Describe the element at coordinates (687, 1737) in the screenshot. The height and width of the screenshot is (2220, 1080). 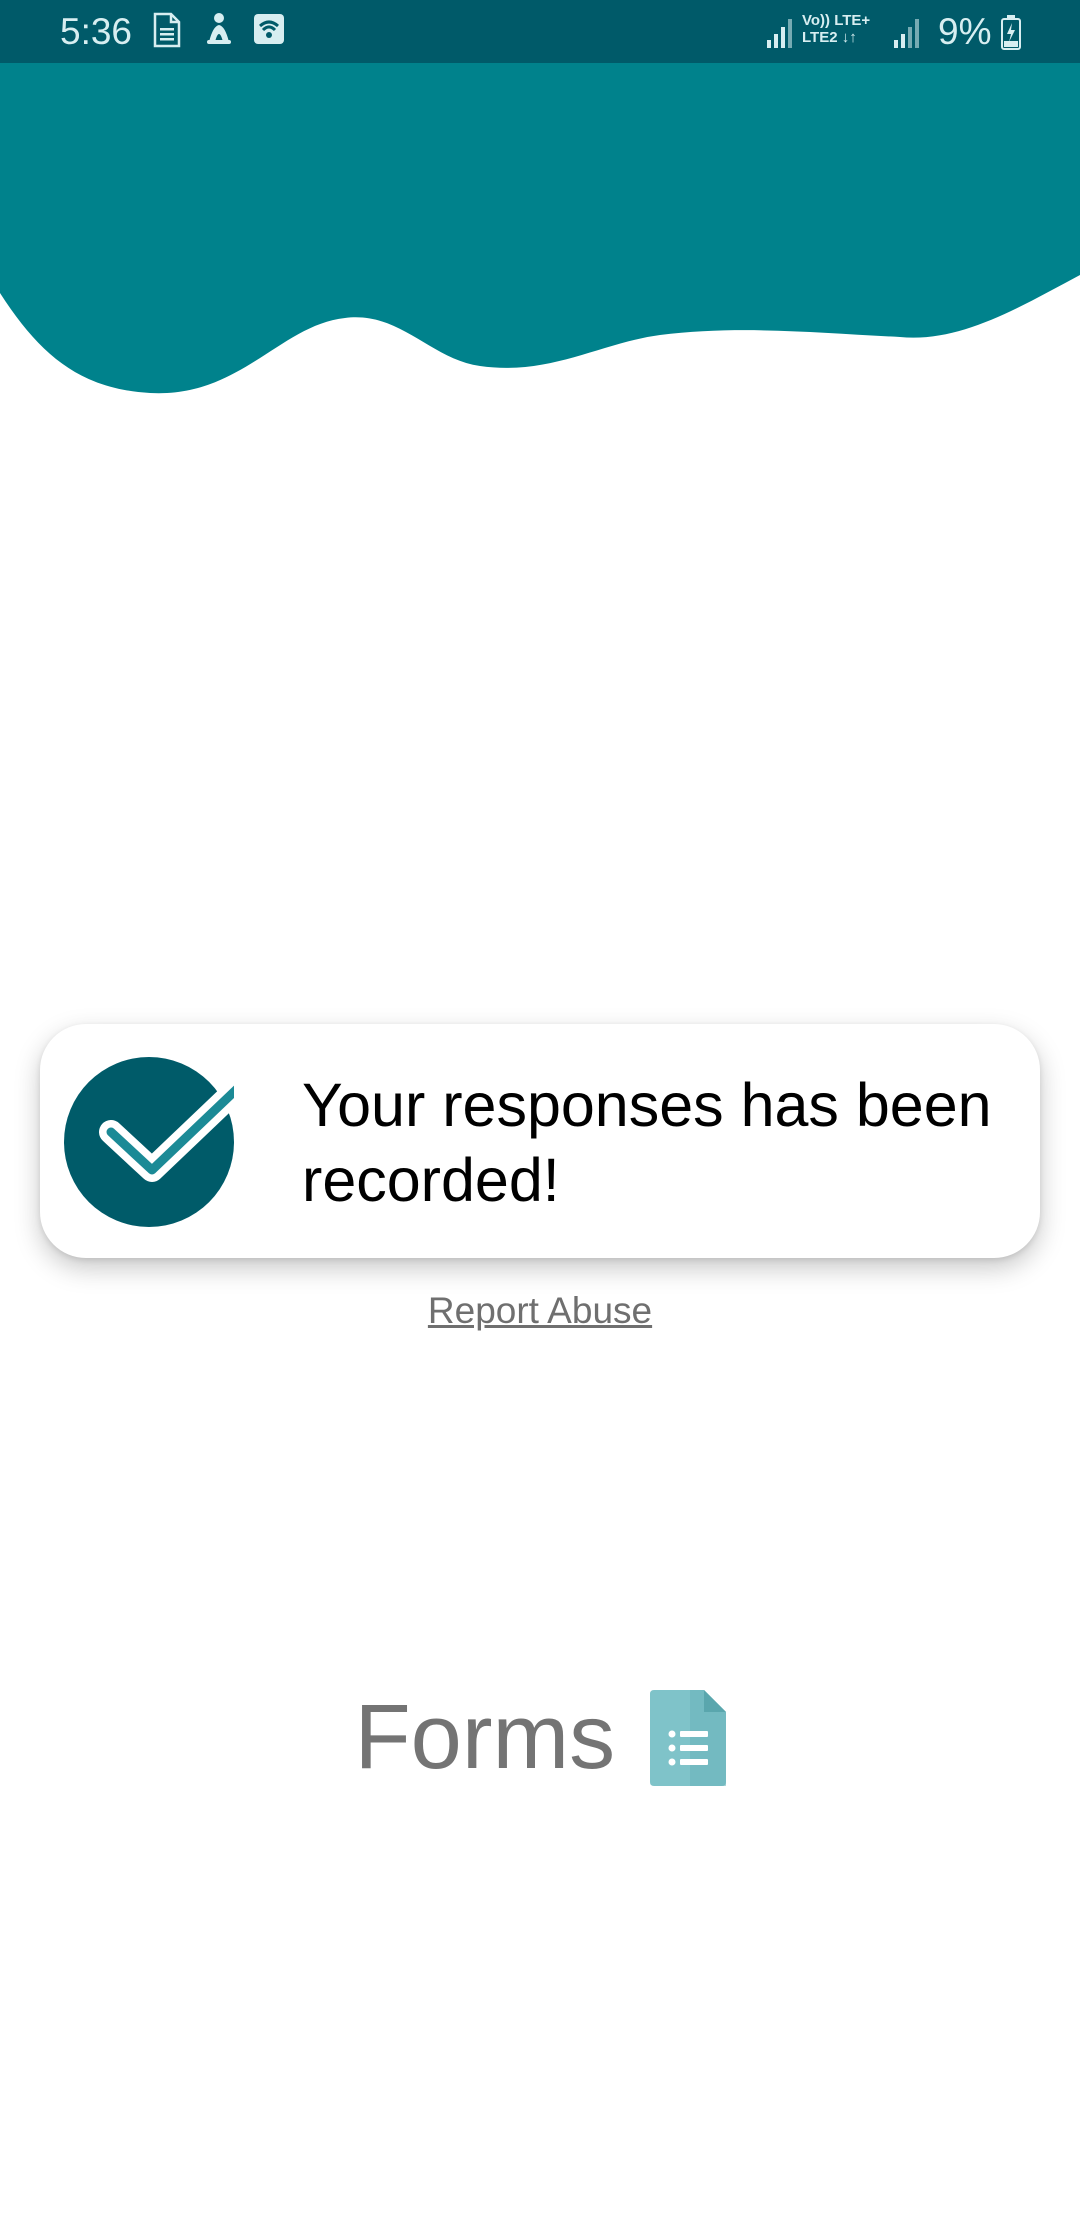
I see `forms-document-icon` at that location.